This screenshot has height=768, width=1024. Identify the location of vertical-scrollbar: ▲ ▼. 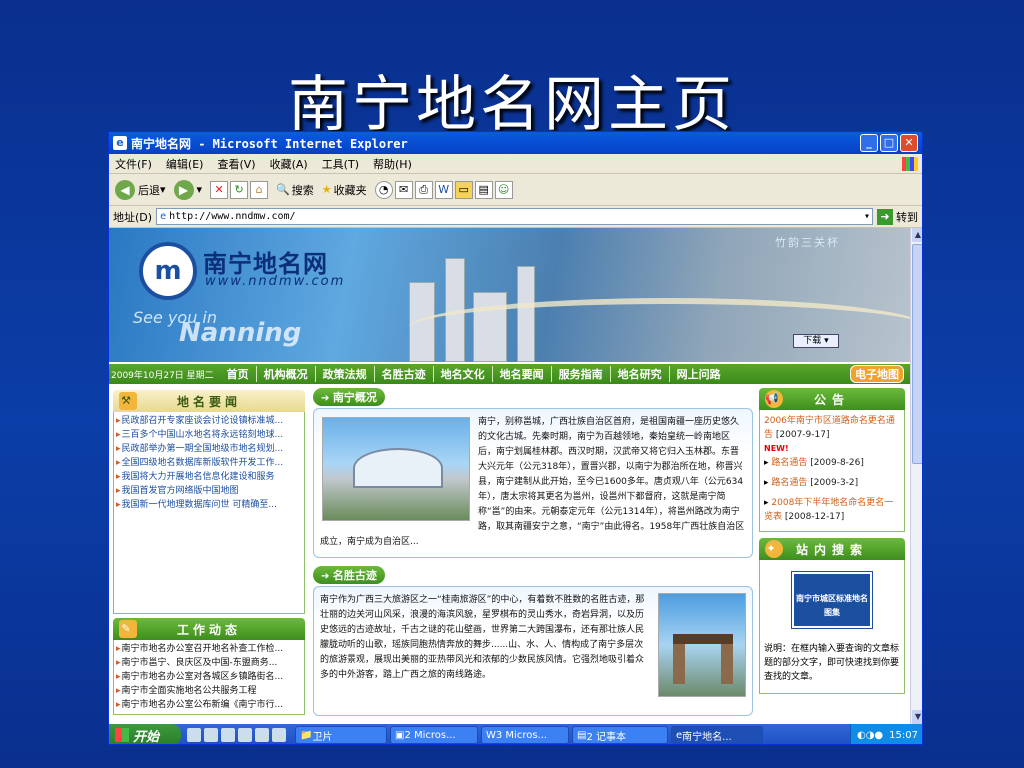
(916, 476).